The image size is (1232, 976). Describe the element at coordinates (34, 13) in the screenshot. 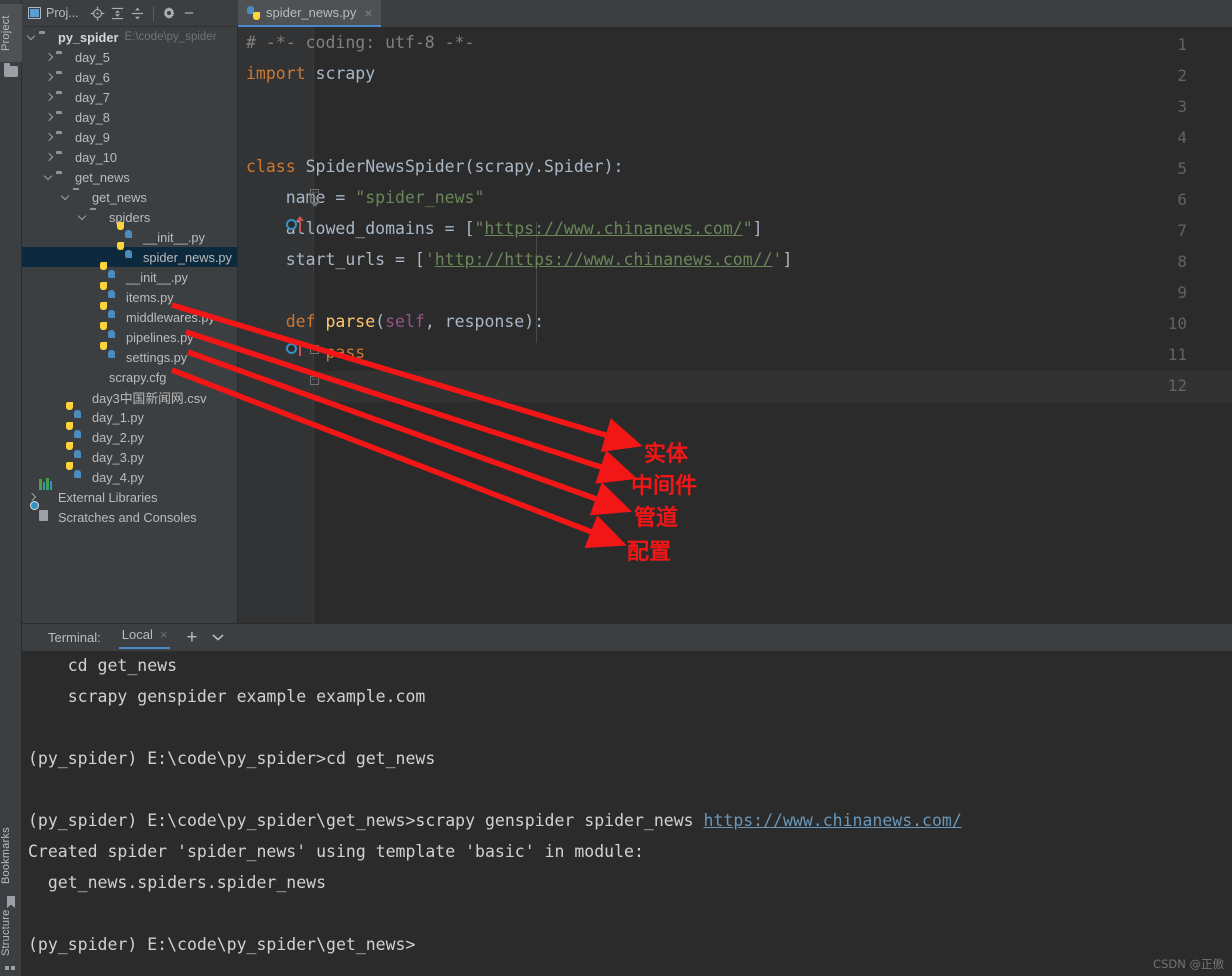

I see `project-view-icon` at that location.